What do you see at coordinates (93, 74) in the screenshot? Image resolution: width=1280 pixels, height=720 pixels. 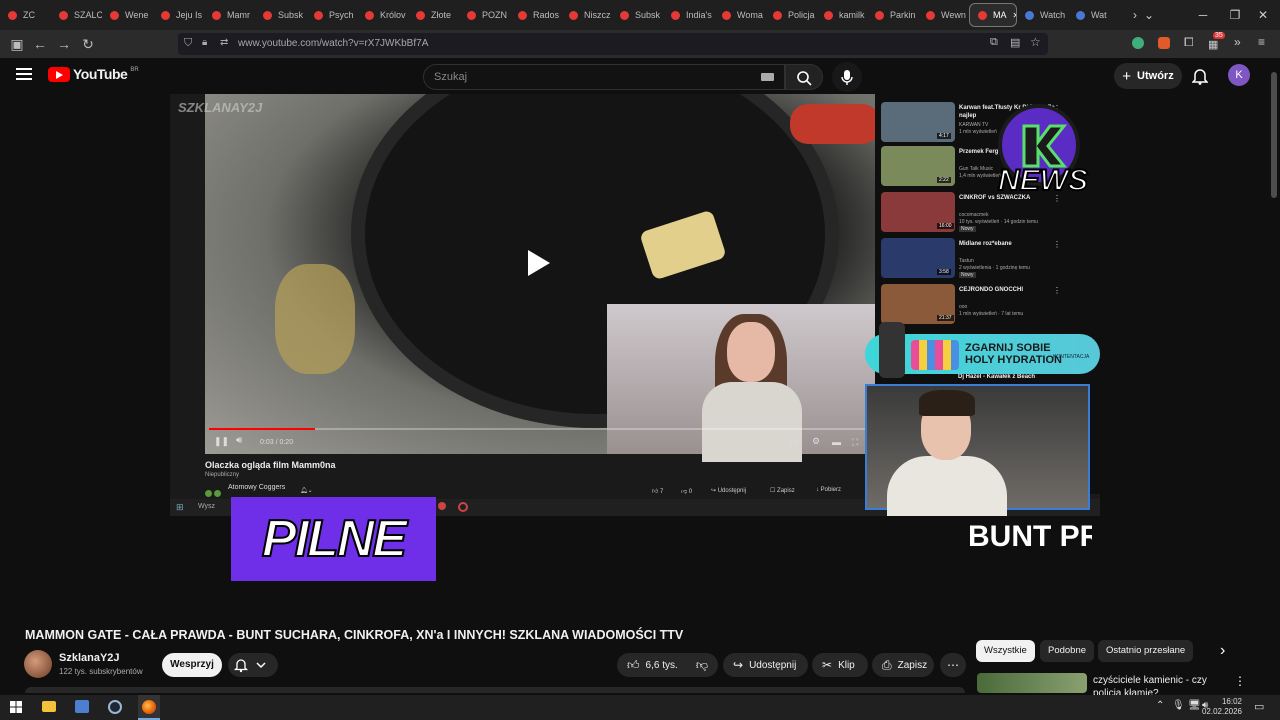 I see `youtube-logo: YouTube BR` at bounding box center [93, 74].